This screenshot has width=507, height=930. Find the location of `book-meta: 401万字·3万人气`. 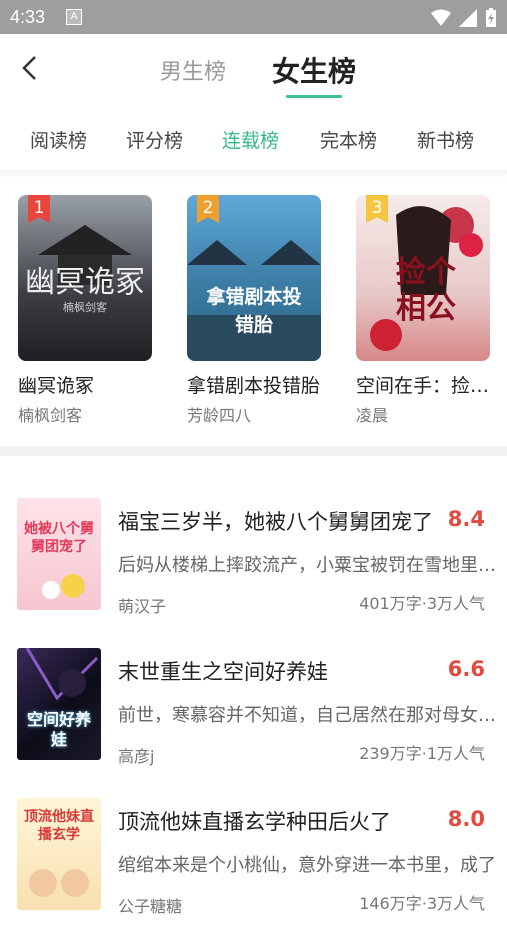

book-meta: 401万字·3万人气 is located at coordinates (422, 603).